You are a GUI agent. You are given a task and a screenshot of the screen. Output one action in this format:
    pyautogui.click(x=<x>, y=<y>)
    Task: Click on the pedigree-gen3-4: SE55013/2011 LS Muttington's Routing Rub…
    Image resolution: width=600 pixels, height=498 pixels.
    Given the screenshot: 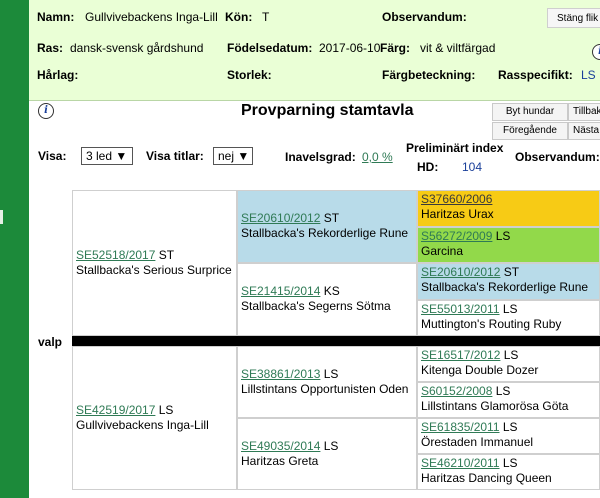 What is the action you would take?
    pyautogui.click(x=508, y=318)
    